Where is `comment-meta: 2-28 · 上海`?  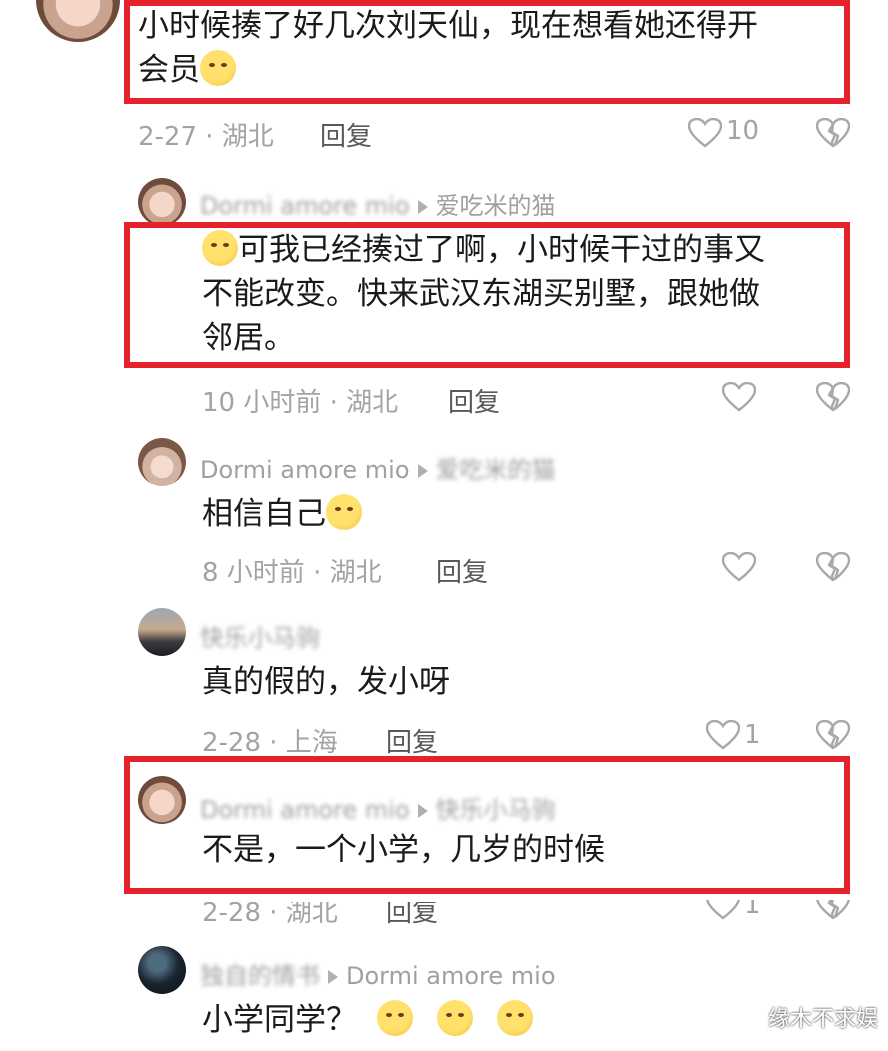 comment-meta: 2-28 · 上海 is located at coordinates (270, 743).